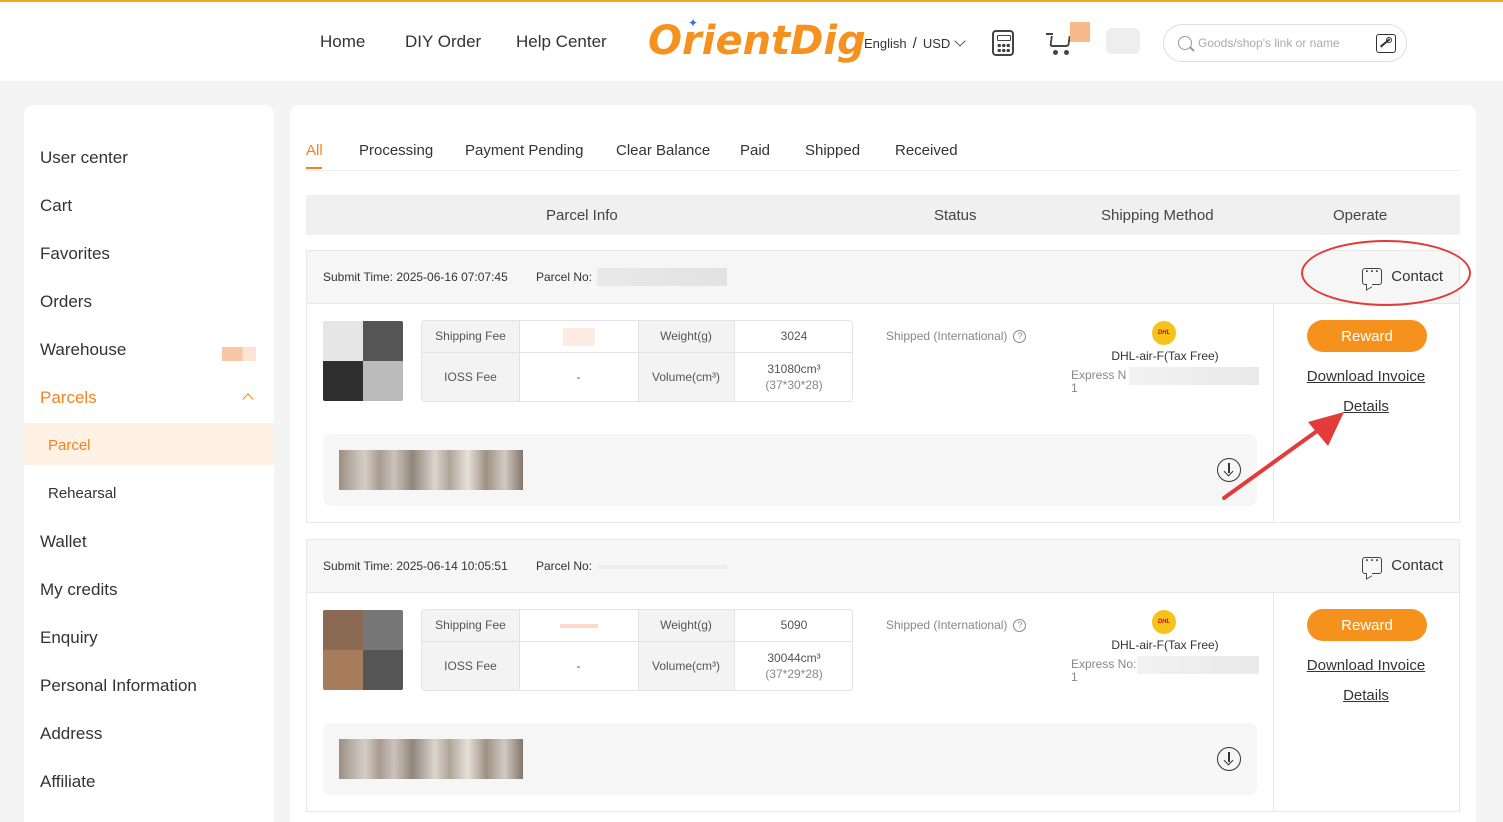 The image size is (1503, 822). Describe the element at coordinates (1386, 43) in the screenshot. I see `image-search-icon` at that location.